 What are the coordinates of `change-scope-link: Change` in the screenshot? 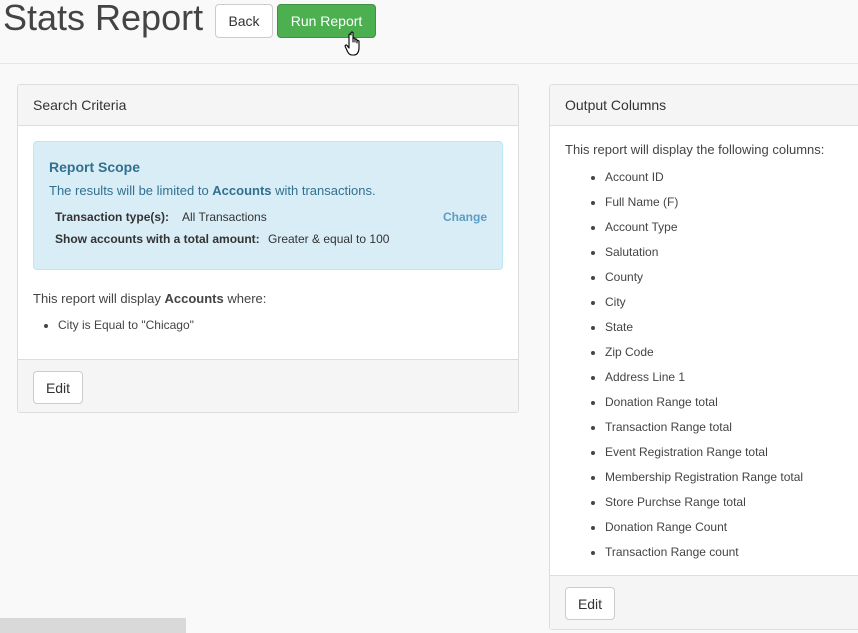 It's located at (465, 217).